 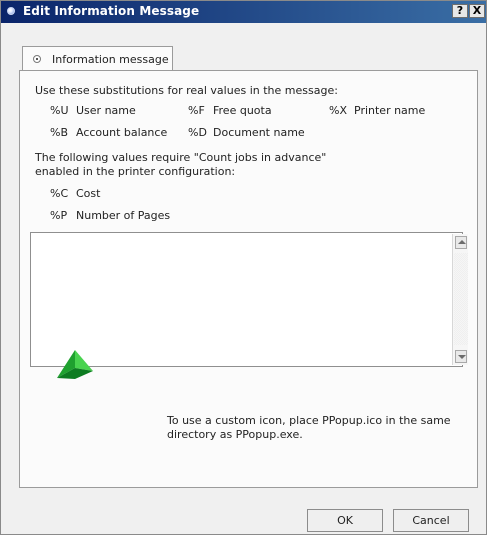 What do you see at coordinates (235, 434) in the screenshot?
I see `custom-icon-hint-line2: directory as PPopup.exe.` at bounding box center [235, 434].